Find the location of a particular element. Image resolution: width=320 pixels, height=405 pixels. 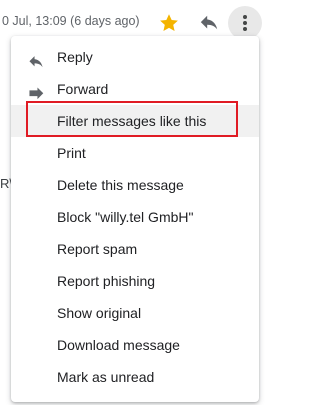

menu-item-report-phishing: Report phishing is located at coordinates (135, 281).